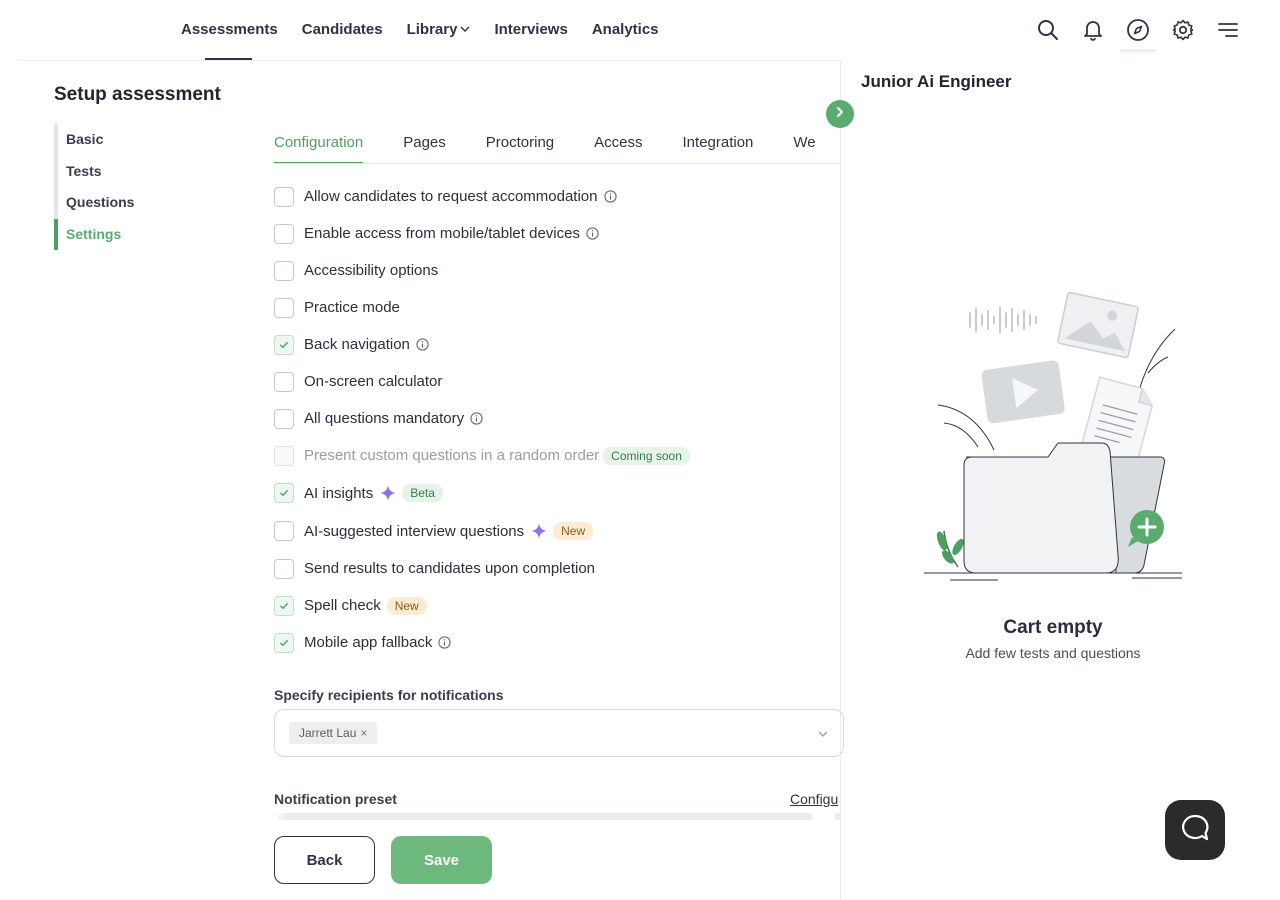 The height and width of the screenshot is (900, 1280). I want to click on tab-integration: Integration, so click(718, 143).